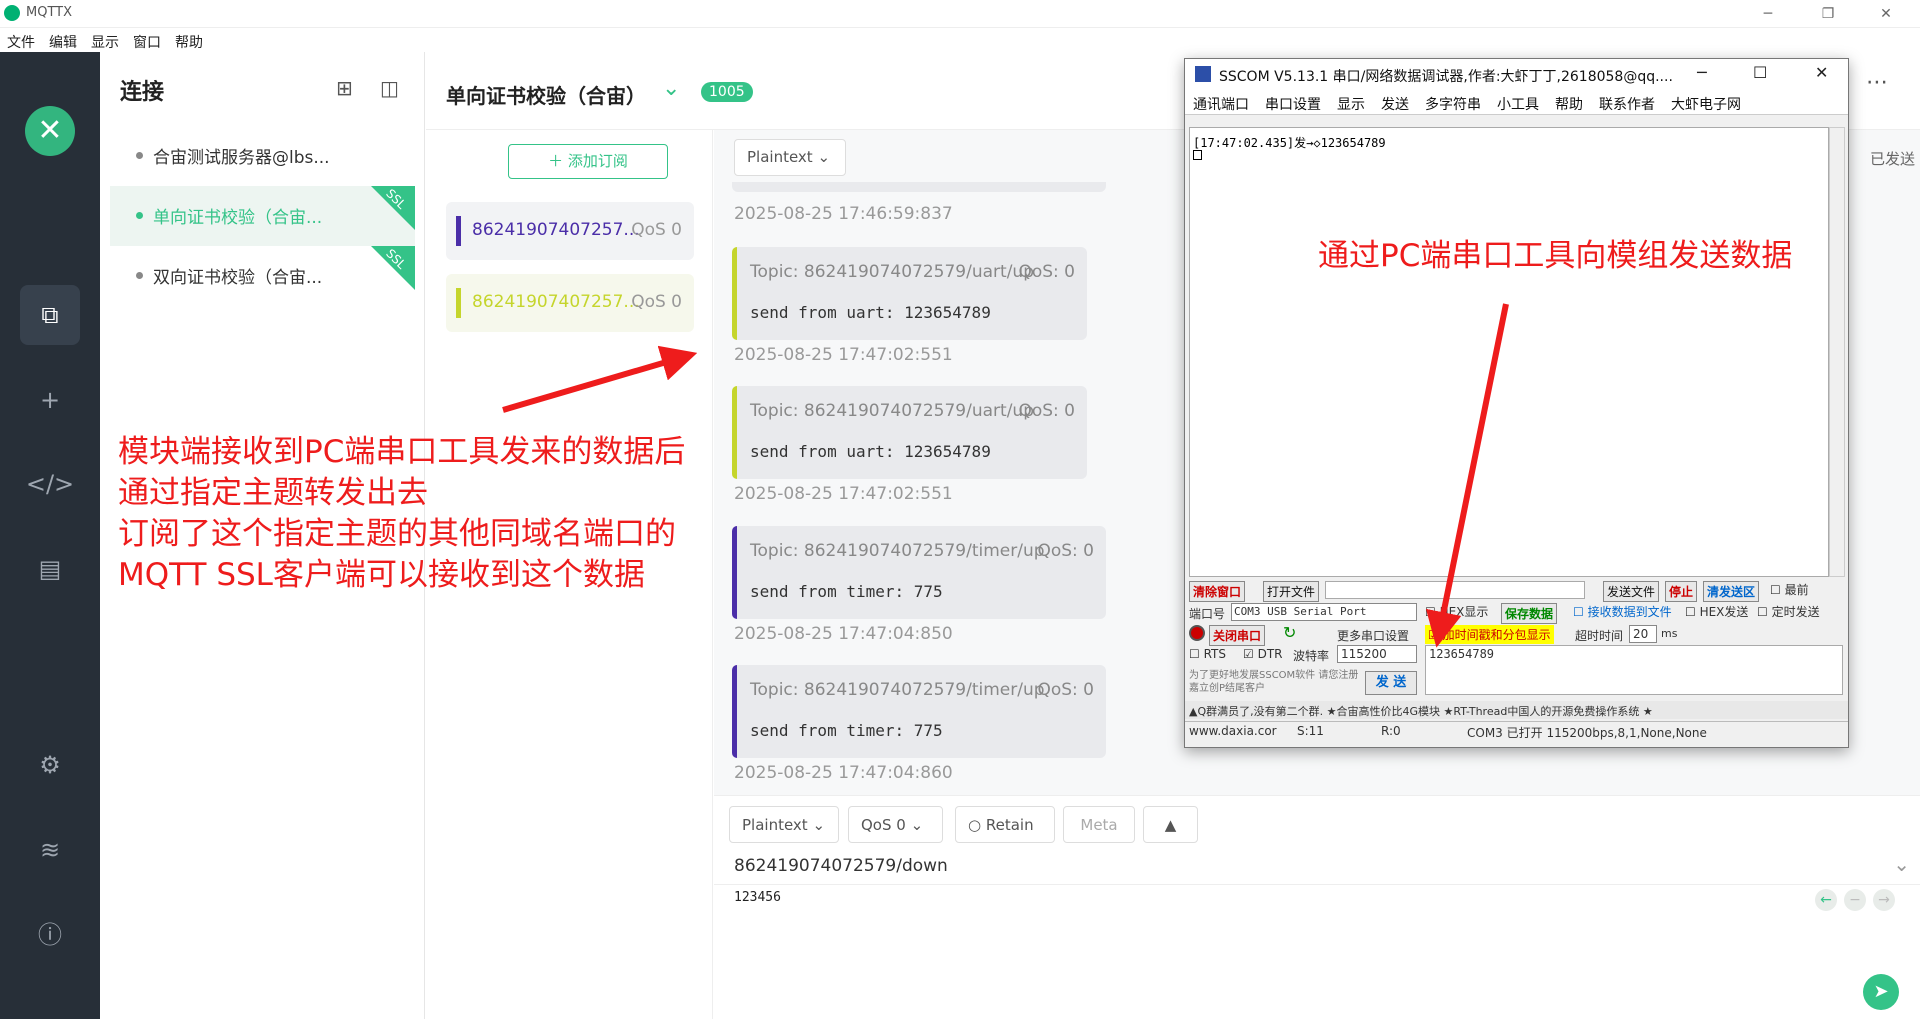 This screenshot has width=1920, height=1019. What do you see at coordinates (273, 493) in the screenshot?
I see `annotation-left-line: 通过指定主题转发出去` at bounding box center [273, 493].